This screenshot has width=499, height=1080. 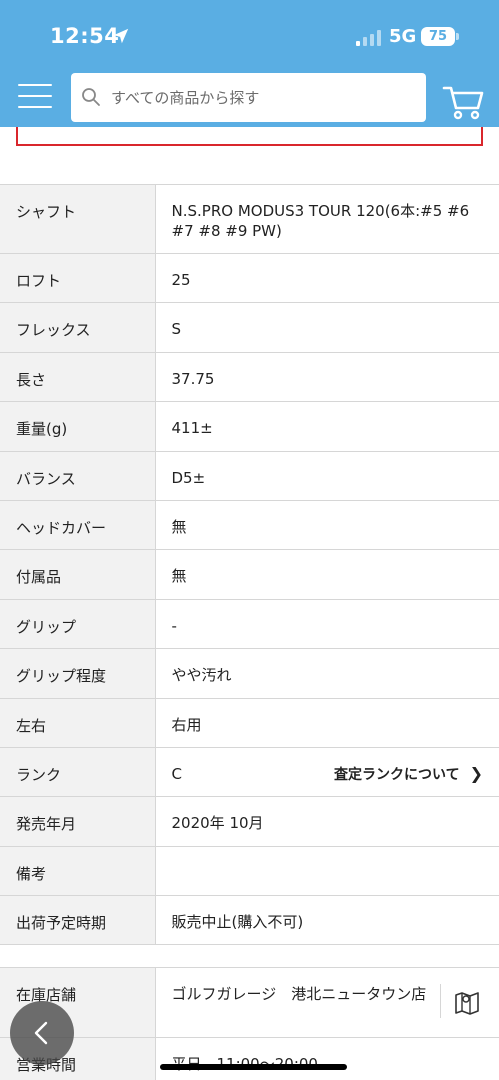 What do you see at coordinates (368, 38) in the screenshot?
I see `cellular-signal-icon` at bounding box center [368, 38].